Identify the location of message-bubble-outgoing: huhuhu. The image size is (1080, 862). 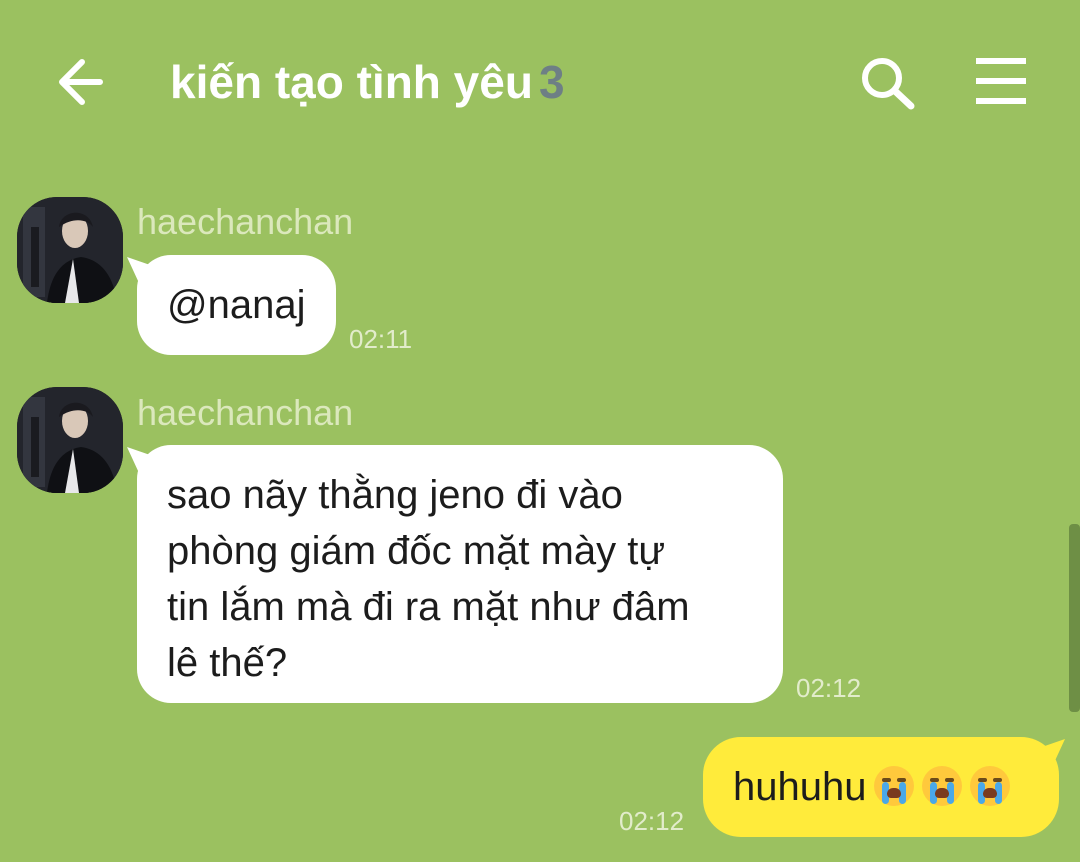
(881, 787).